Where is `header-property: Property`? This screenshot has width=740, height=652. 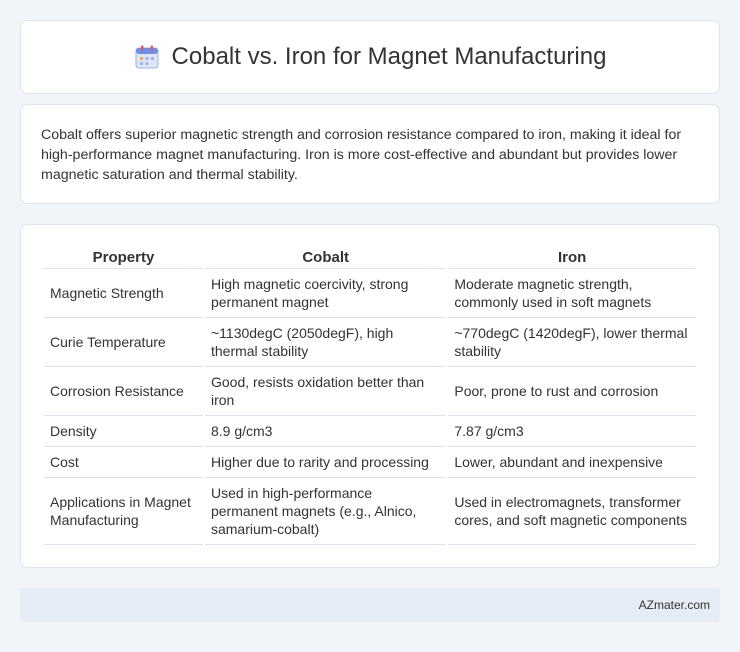 header-property: Property is located at coordinates (123, 257).